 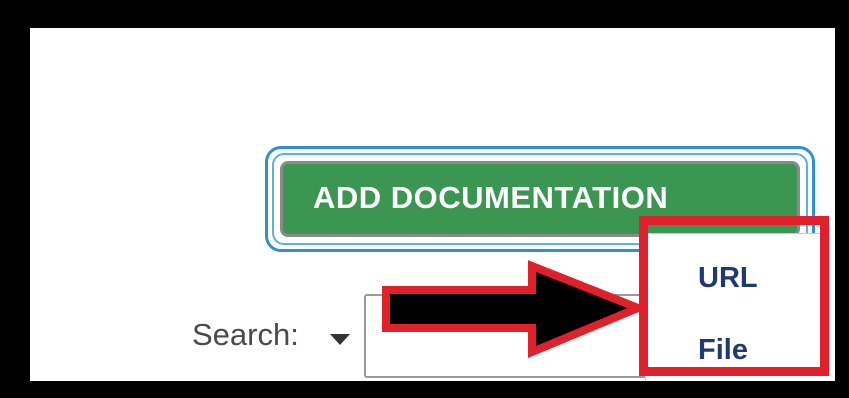 I want to click on search-label: Search:, so click(x=245, y=334).